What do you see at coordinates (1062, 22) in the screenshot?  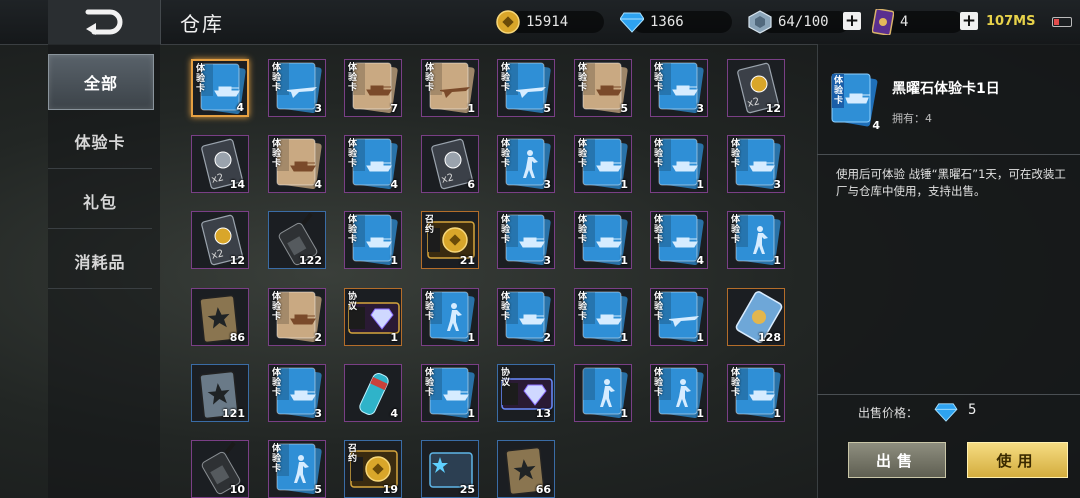 I see `battery-icon` at bounding box center [1062, 22].